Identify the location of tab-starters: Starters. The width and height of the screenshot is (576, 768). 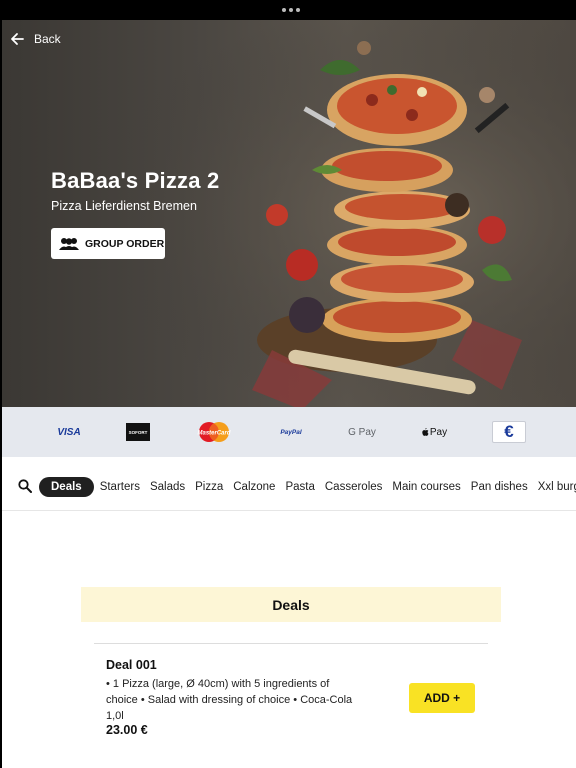
(120, 487).